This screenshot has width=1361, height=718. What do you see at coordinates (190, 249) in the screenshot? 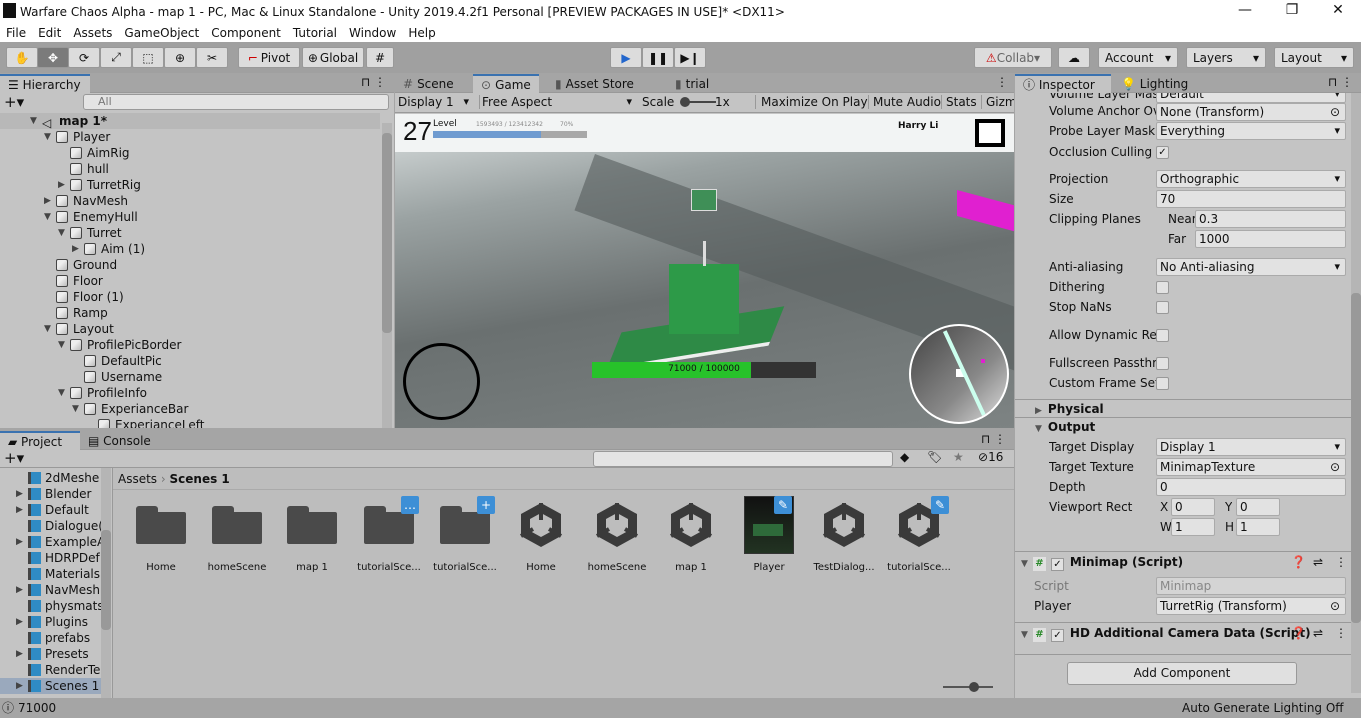
I see `hierarchy-item: ▶ Aim (1)` at bounding box center [190, 249].